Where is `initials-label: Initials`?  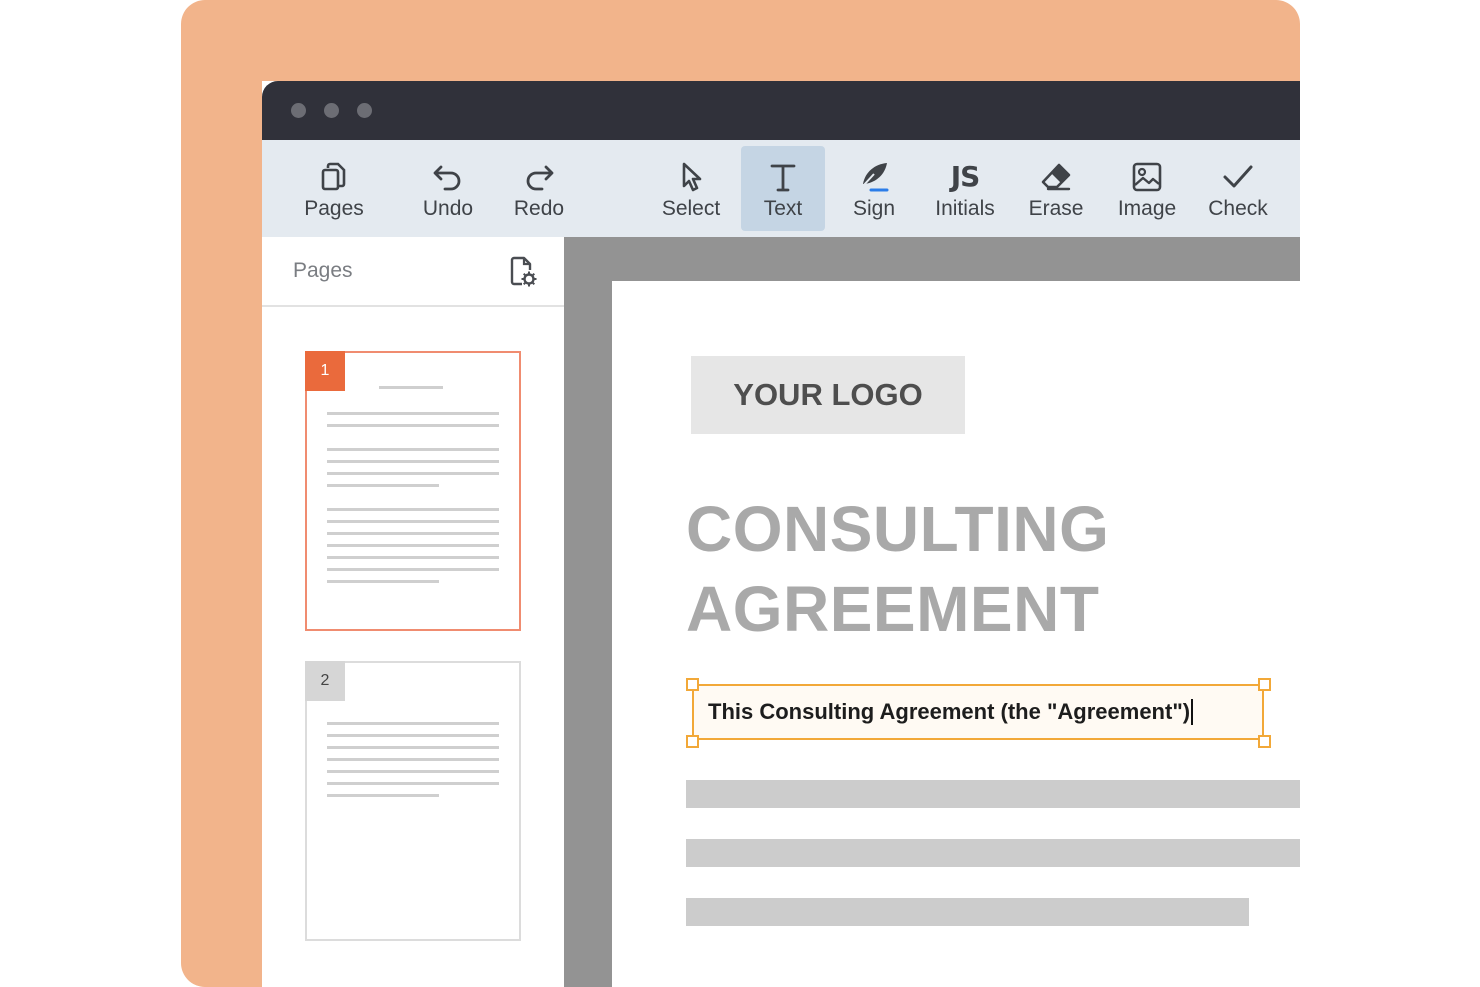
initials-label: Initials is located at coordinates (965, 208).